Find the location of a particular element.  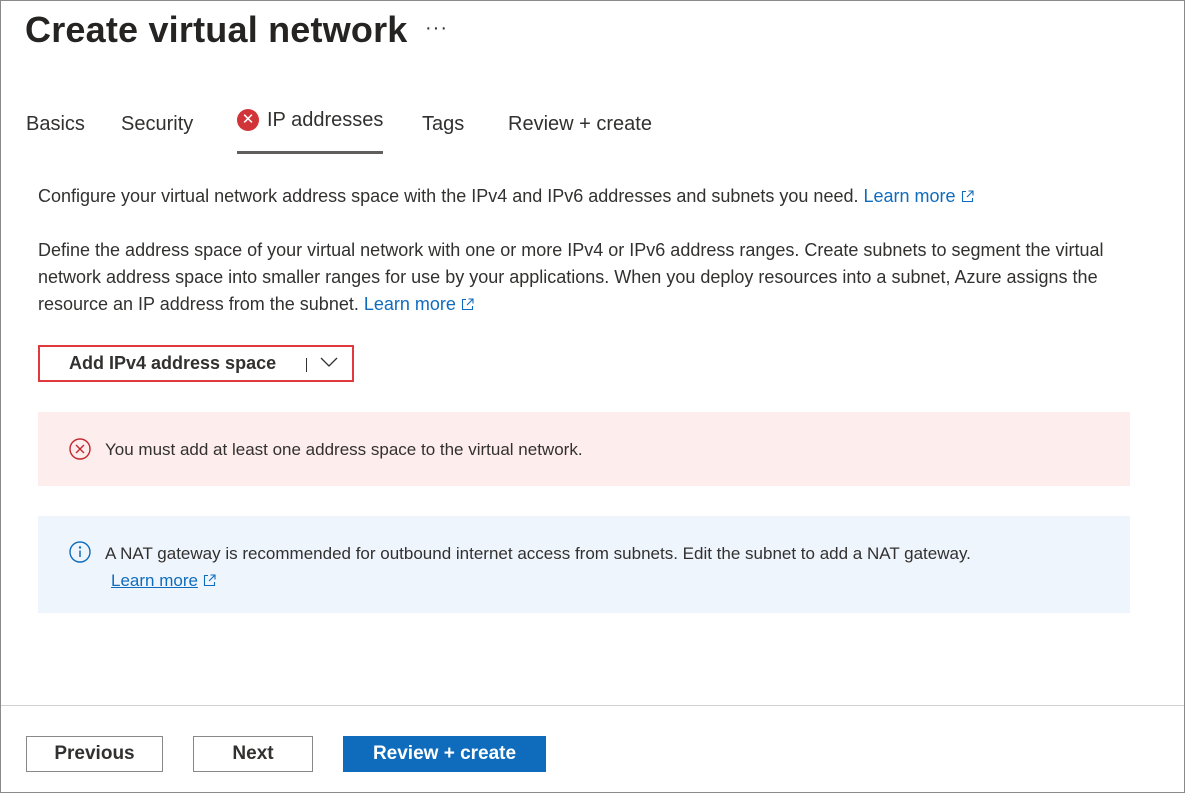

active-tab-indicator is located at coordinates (310, 152).